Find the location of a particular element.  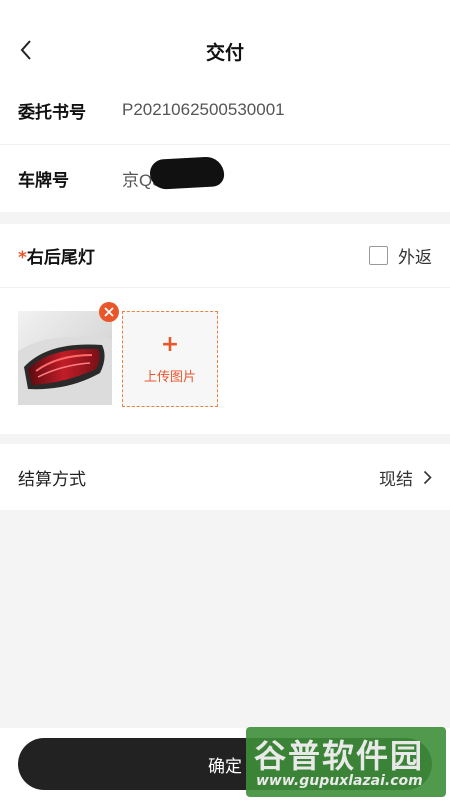

part-name: 右后尾灯 is located at coordinates (60, 258).